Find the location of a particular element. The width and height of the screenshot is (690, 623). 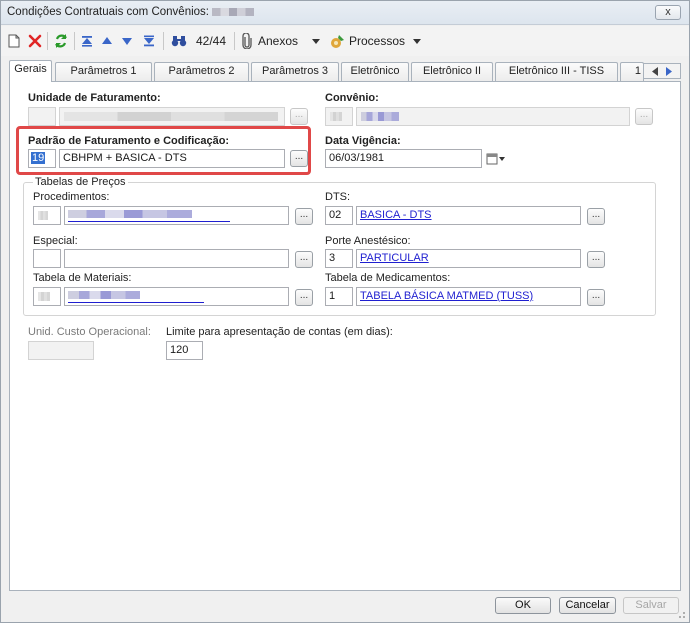

especial-label: Especial: is located at coordinates (55, 241).